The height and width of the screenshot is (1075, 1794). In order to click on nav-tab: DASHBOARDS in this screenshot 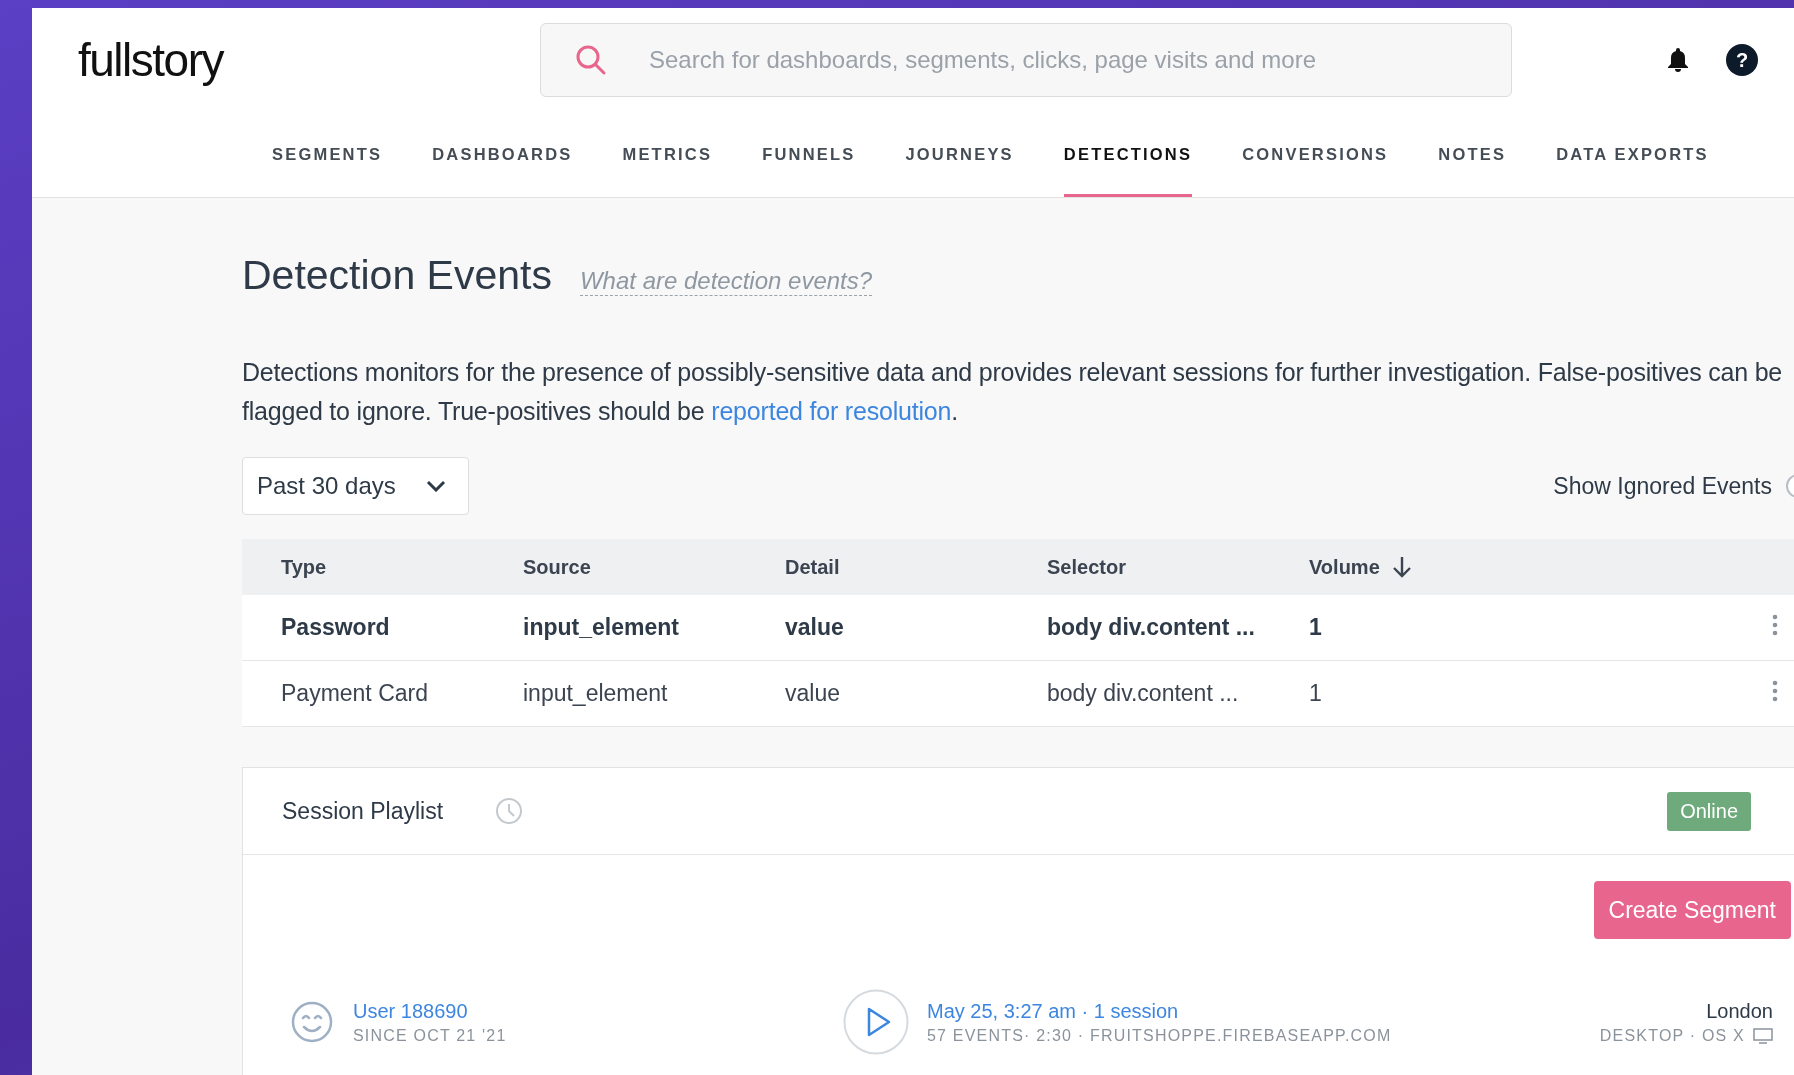, I will do `click(502, 154)`.